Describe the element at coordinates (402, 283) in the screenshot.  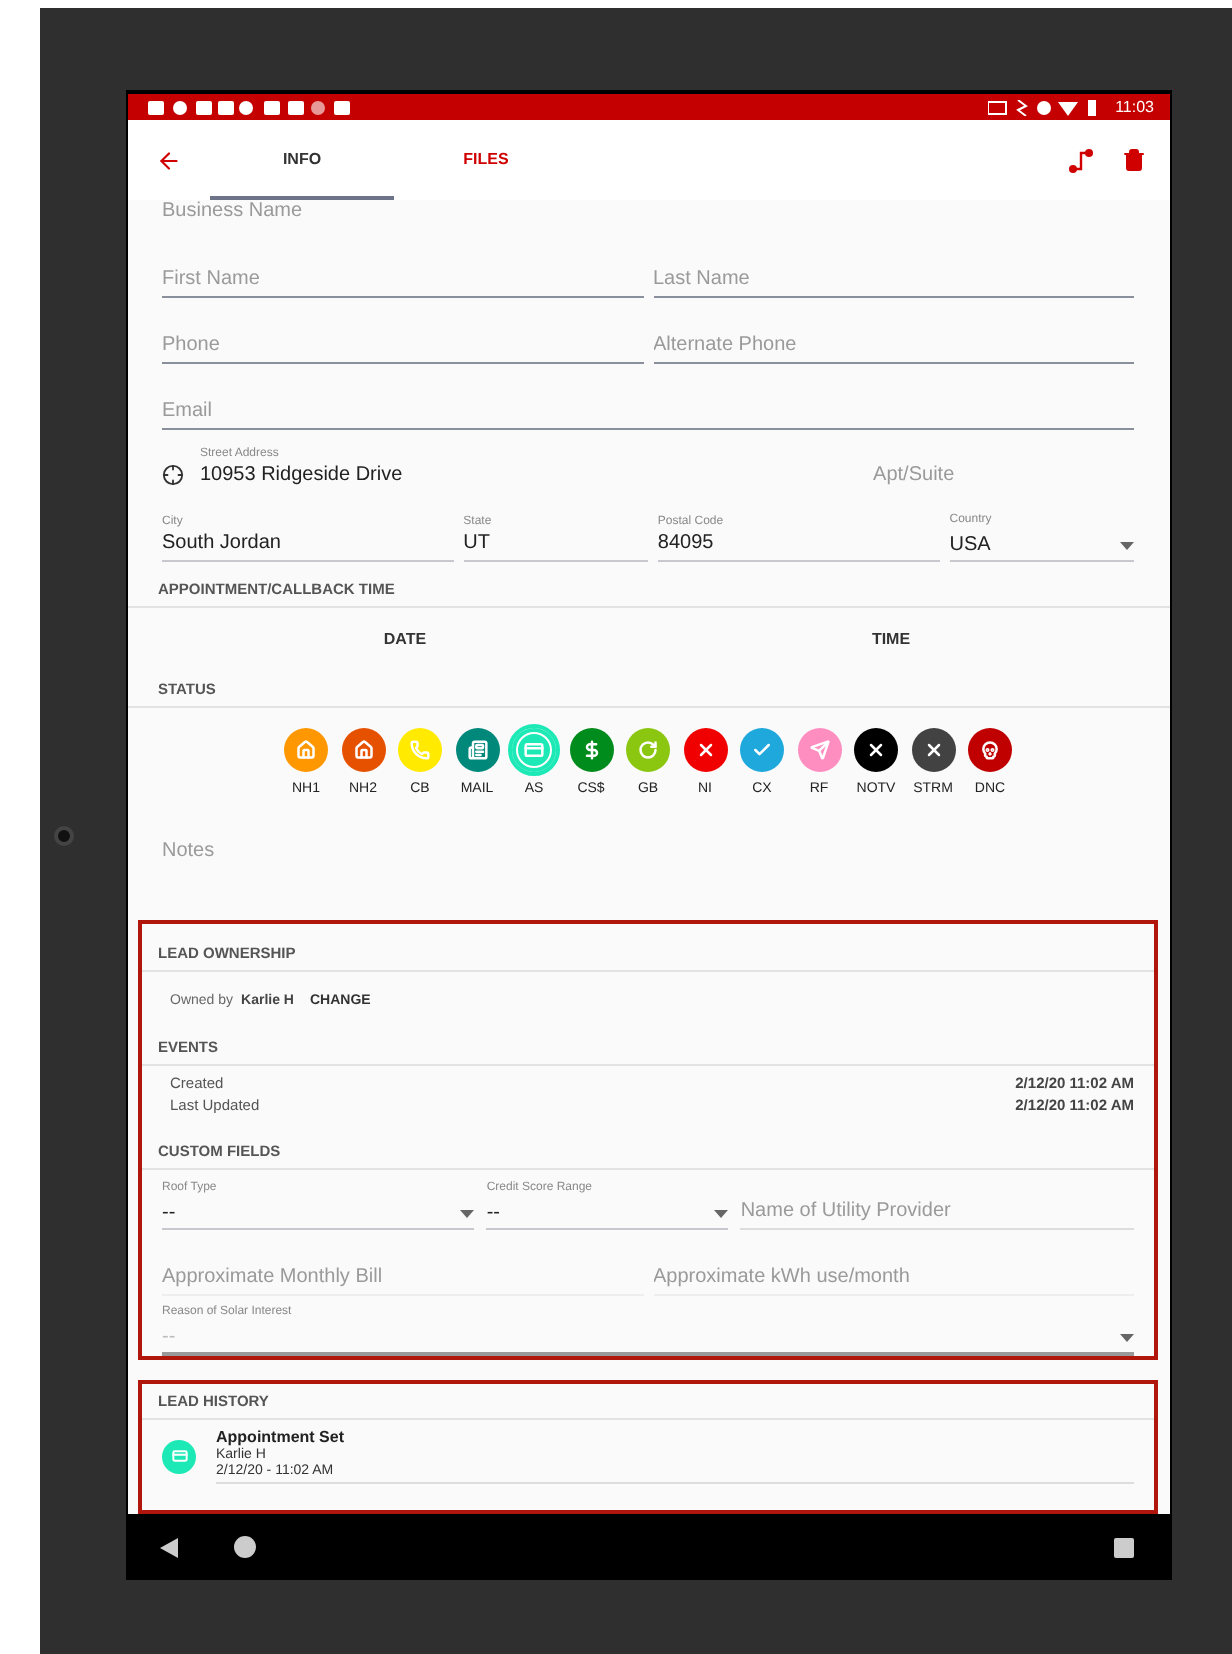
I see `input-field: First Name` at that location.